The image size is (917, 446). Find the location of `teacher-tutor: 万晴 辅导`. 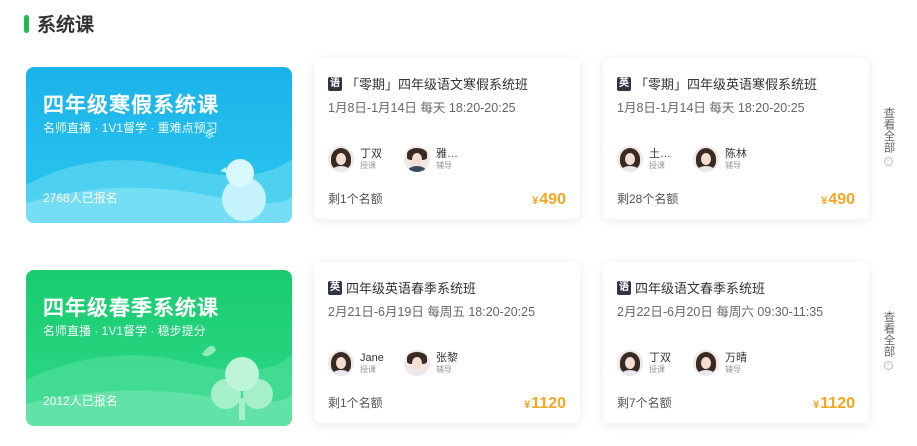

teacher-tutor: 万晴 辅导 is located at coordinates (731, 363).